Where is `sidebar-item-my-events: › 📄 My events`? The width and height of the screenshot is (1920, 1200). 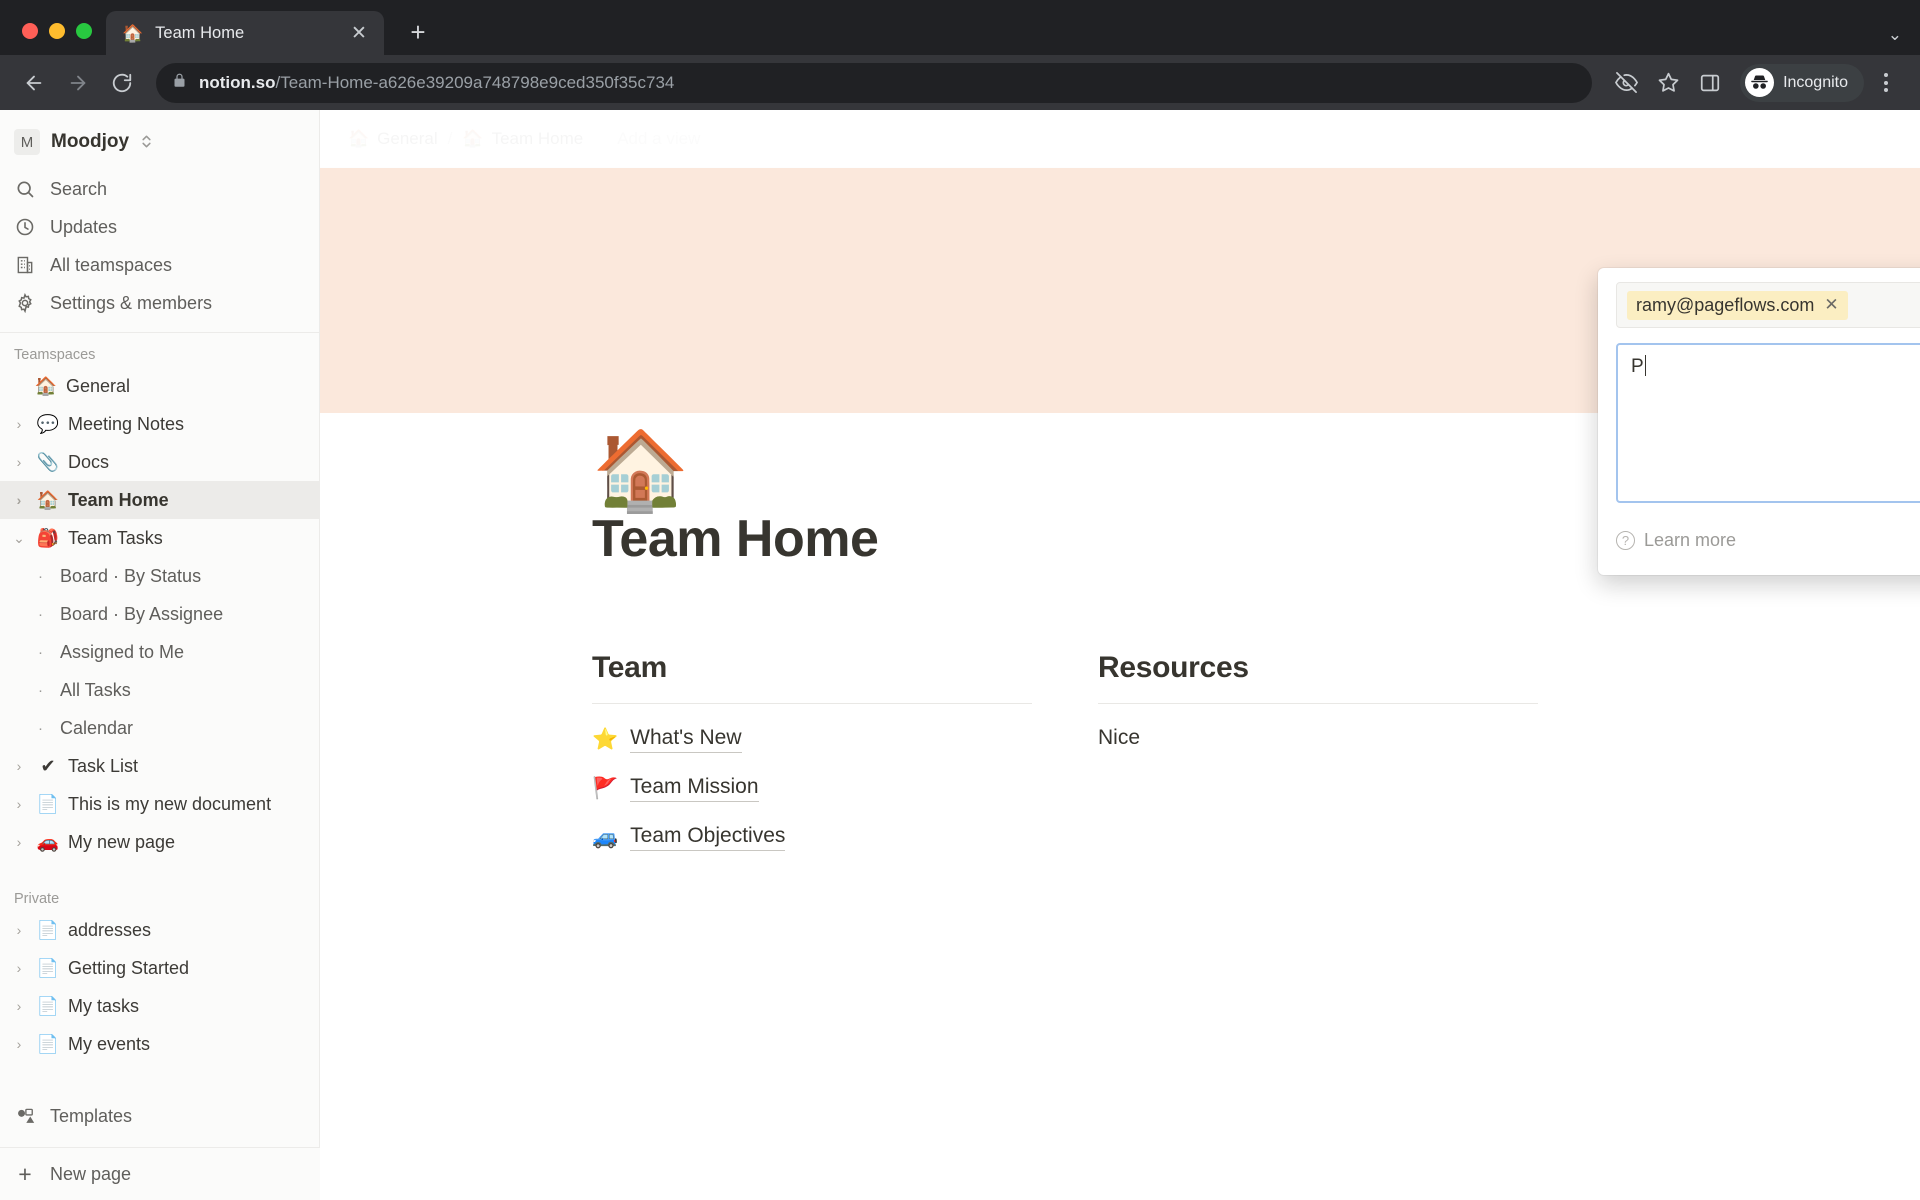 sidebar-item-my-events: › 📄 My events is located at coordinates (159, 1044).